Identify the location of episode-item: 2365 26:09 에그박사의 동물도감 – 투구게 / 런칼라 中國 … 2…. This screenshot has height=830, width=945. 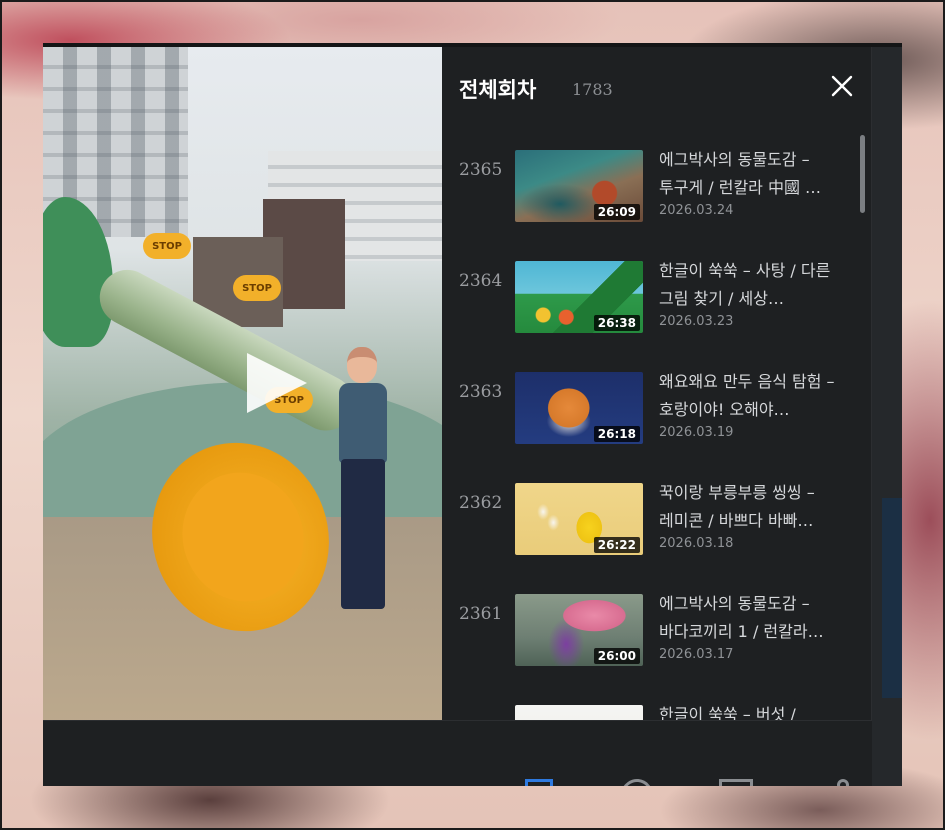
(652, 187).